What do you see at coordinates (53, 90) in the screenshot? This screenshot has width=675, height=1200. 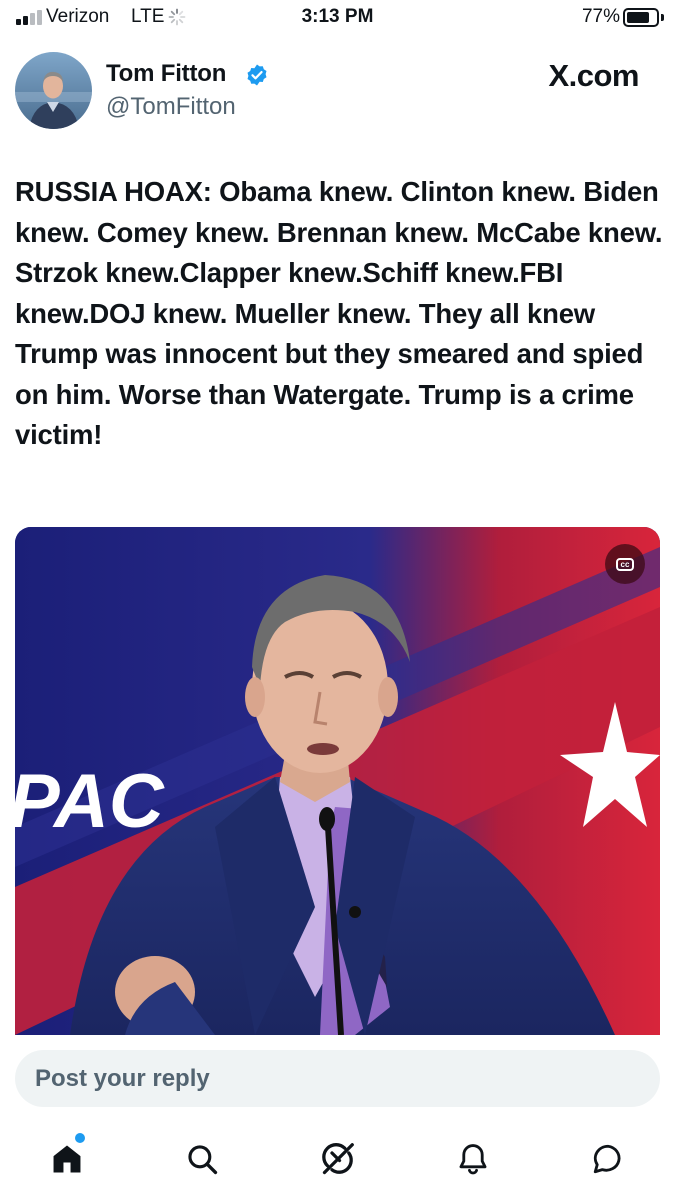 I see `author-avatar` at bounding box center [53, 90].